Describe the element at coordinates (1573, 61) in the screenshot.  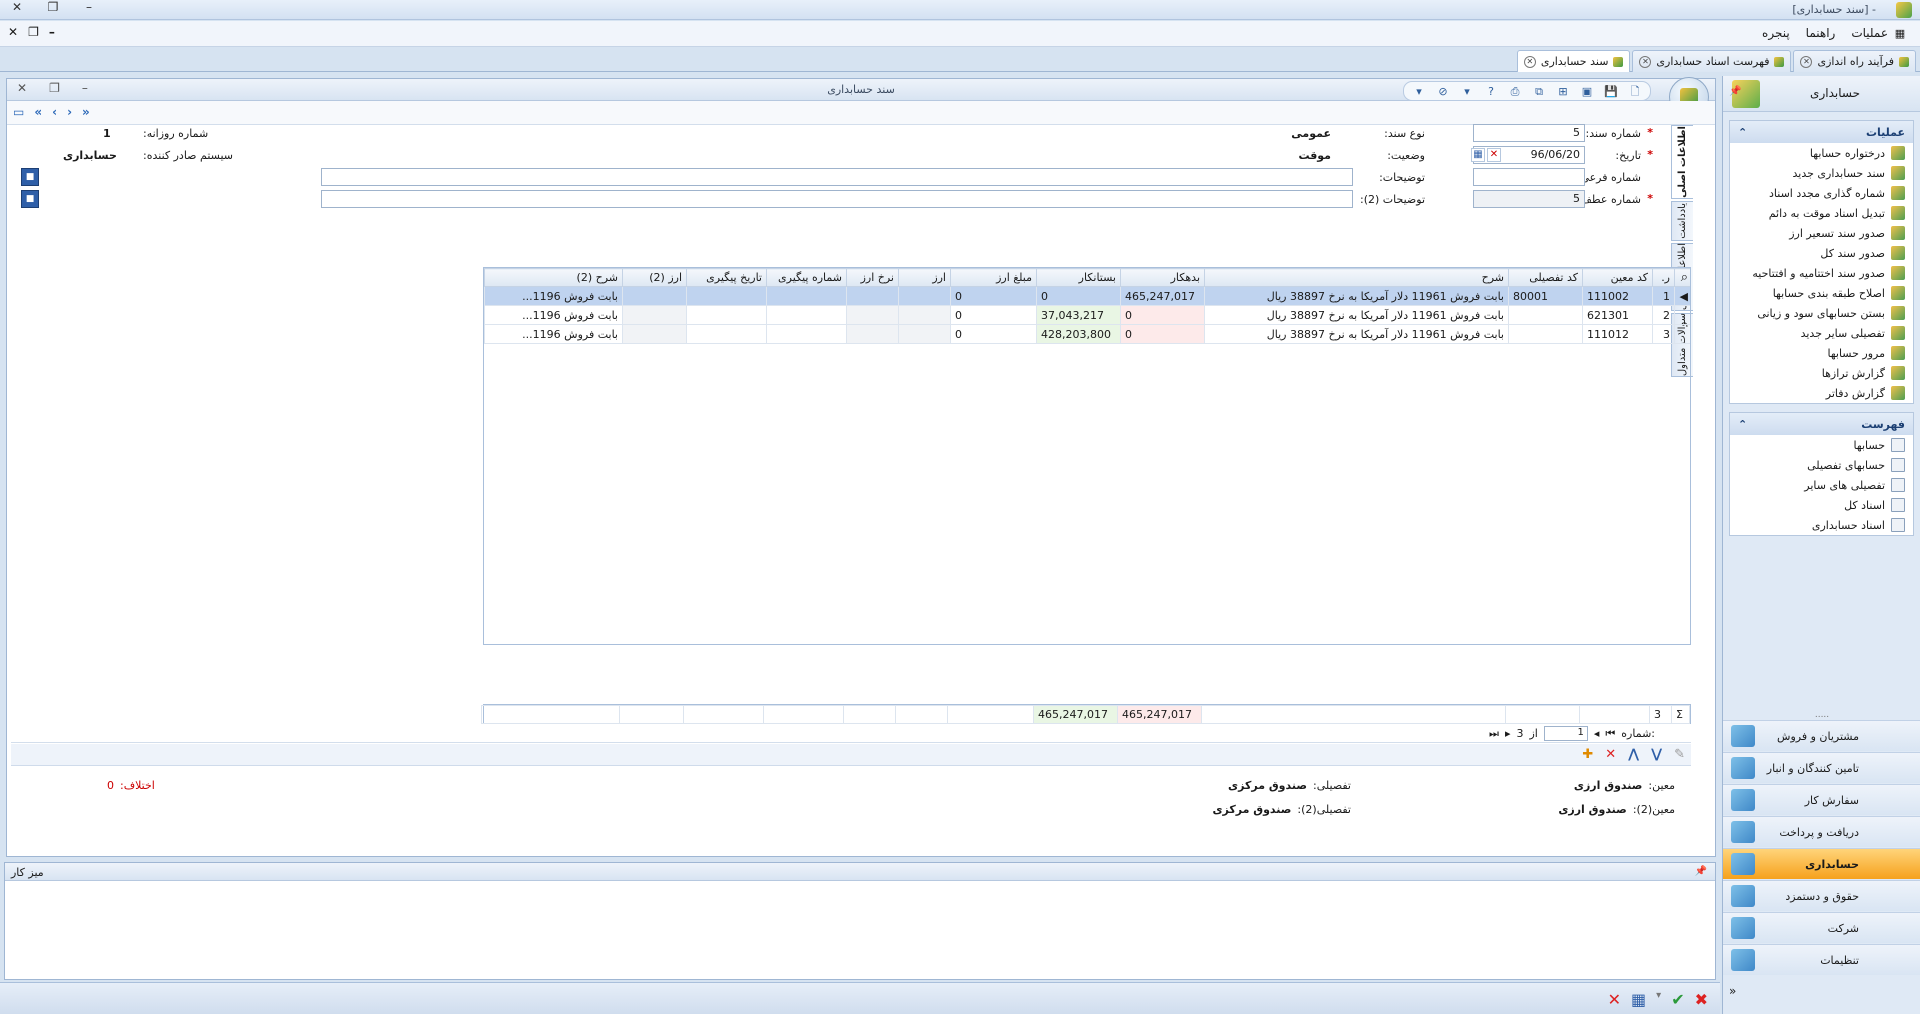
I see `tab-accounting-document: سند حسابداری ✕` at that location.